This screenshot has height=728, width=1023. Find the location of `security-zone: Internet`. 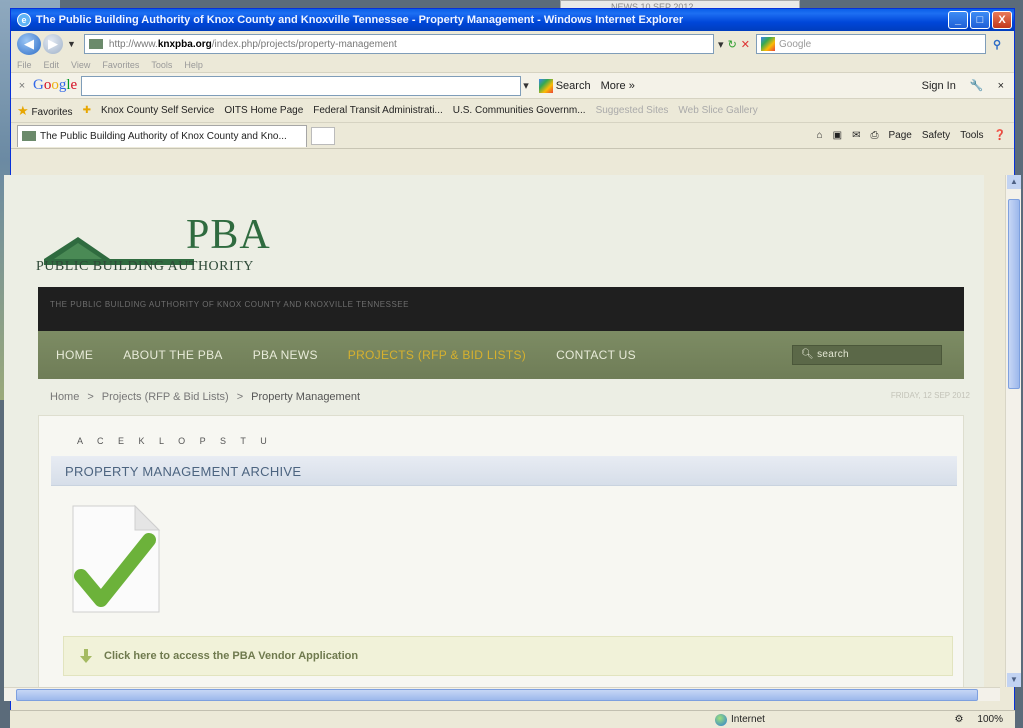

security-zone: Internet is located at coordinates (740, 719).